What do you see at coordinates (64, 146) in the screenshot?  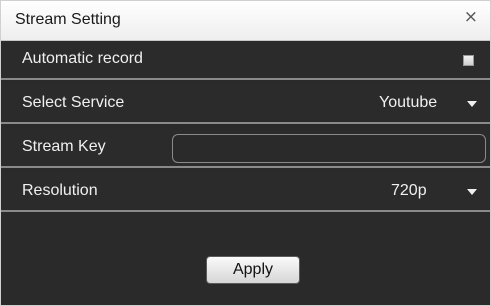 I see `stream-key-label: Stream Key` at bounding box center [64, 146].